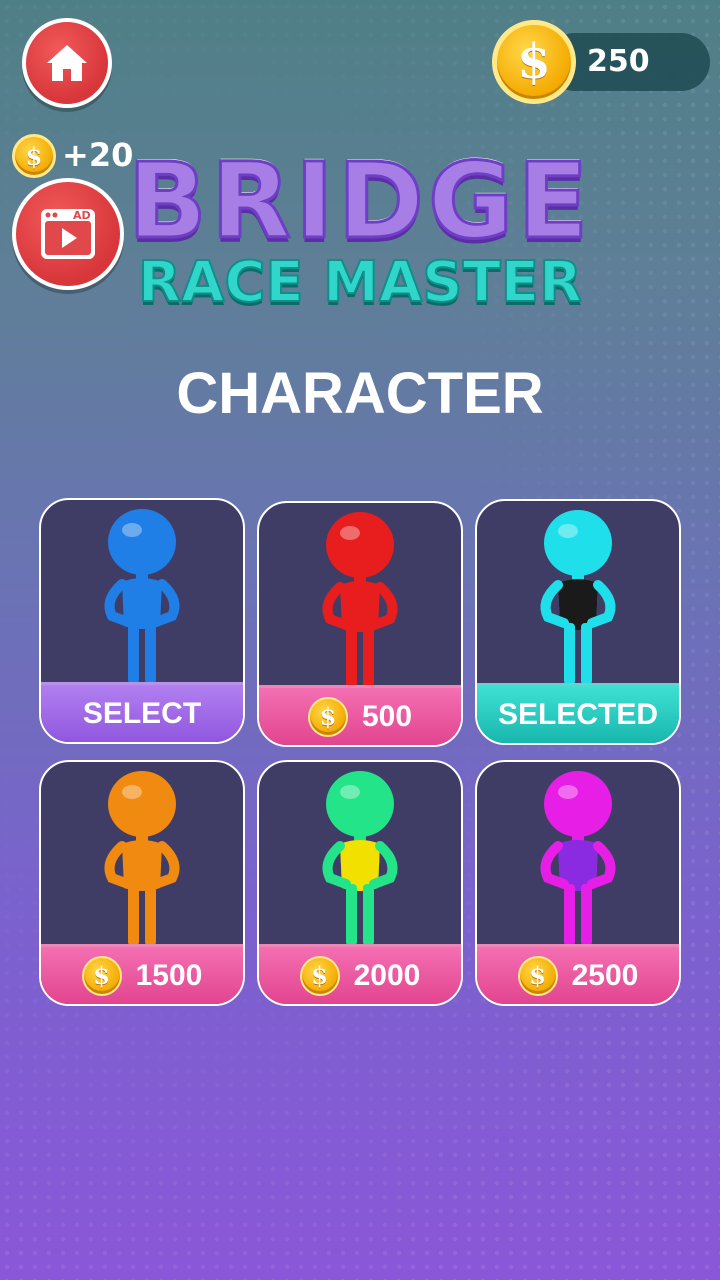  I want to click on card-action-label: 1500, so click(169, 975).